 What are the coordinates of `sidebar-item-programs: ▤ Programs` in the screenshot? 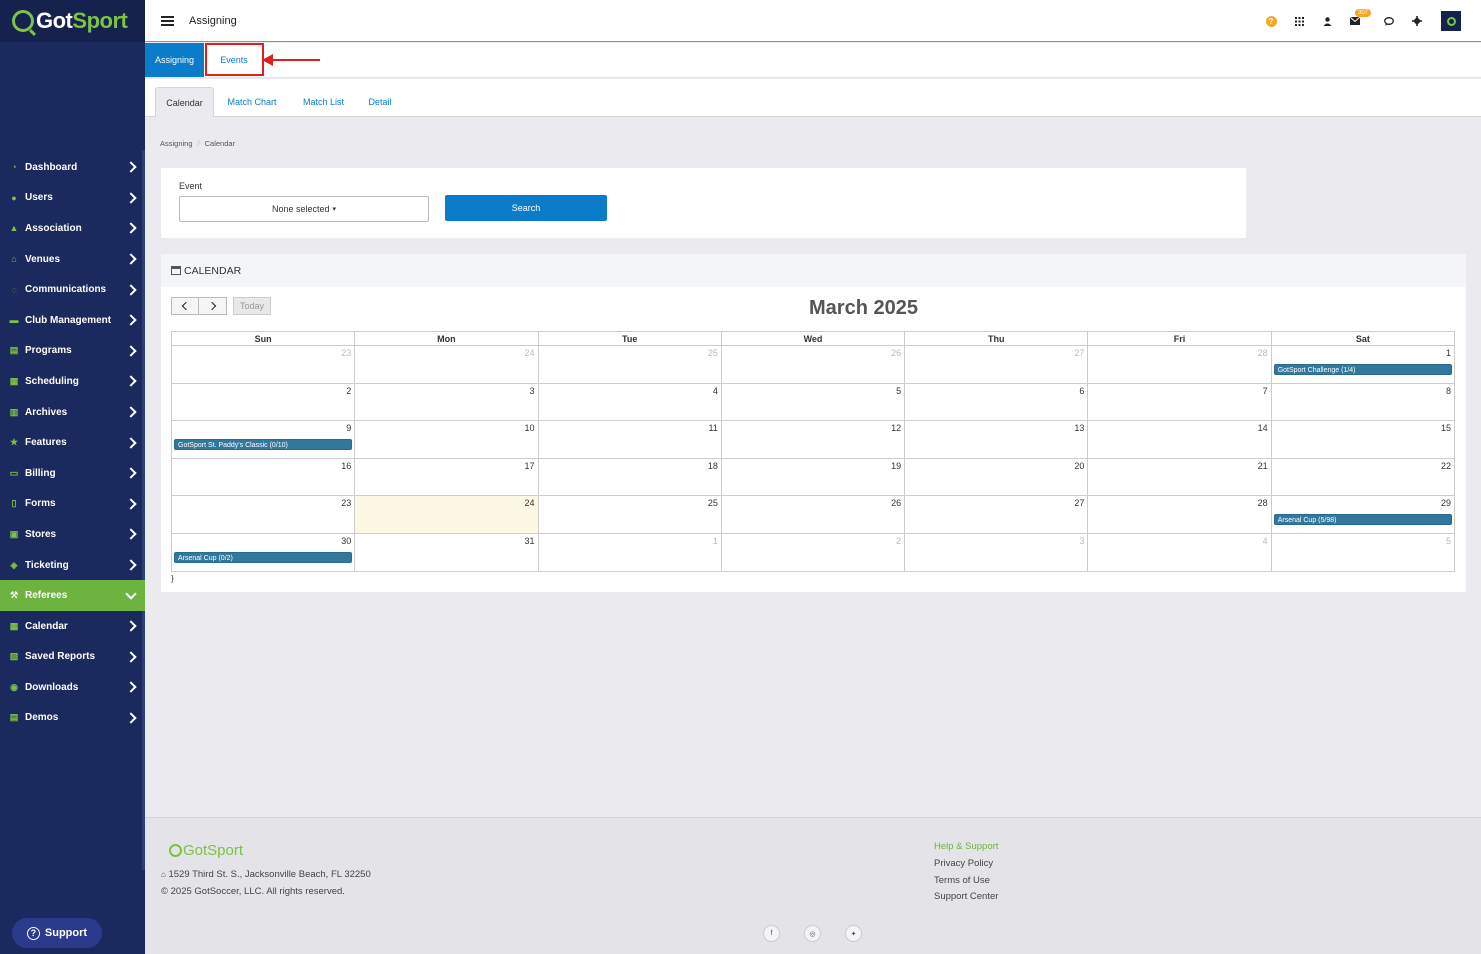 It's located at (72, 351).